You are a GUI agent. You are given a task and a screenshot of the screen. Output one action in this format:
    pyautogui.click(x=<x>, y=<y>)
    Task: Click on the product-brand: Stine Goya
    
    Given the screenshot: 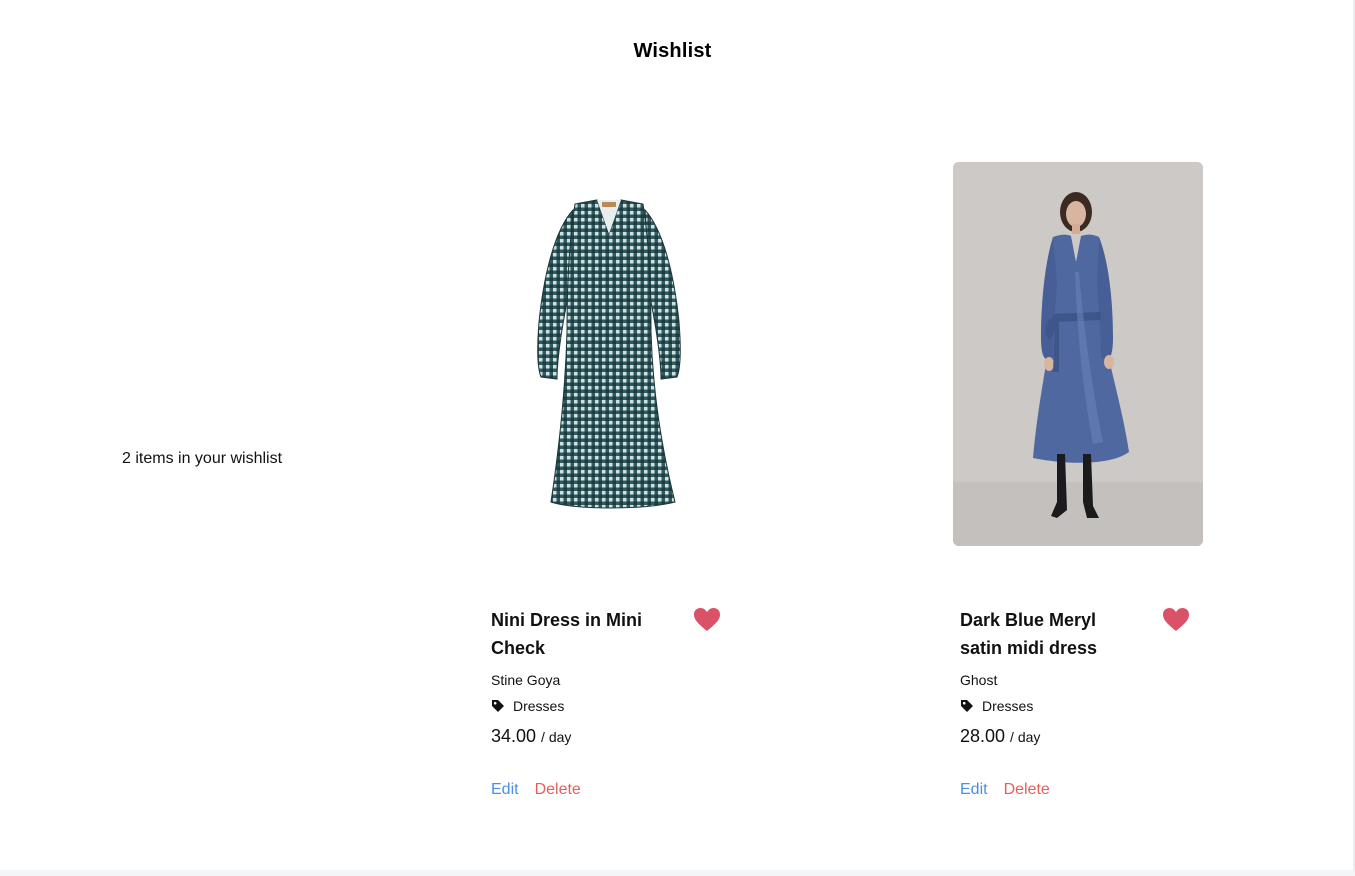 What is the action you would take?
    pyautogui.click(x=526, y=680)
    